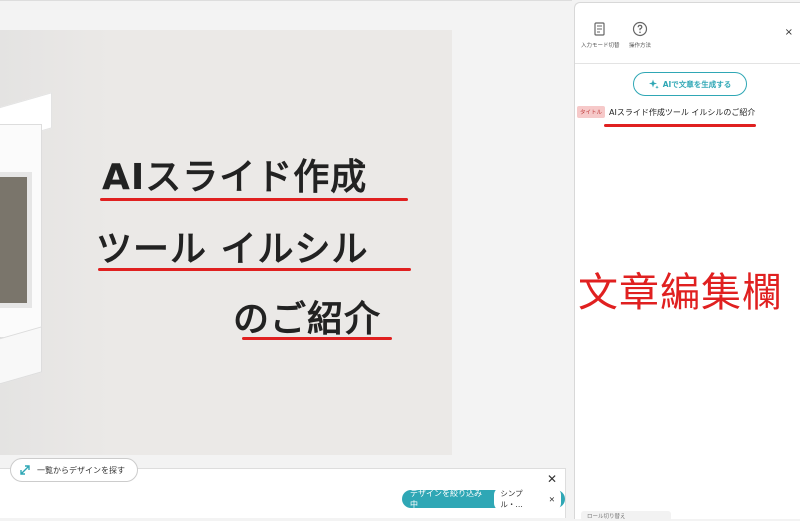 The width and height of the screenshot is (800, 521). I want to click on bottom-hint-label: ロール切り替え, so click(606, 517).